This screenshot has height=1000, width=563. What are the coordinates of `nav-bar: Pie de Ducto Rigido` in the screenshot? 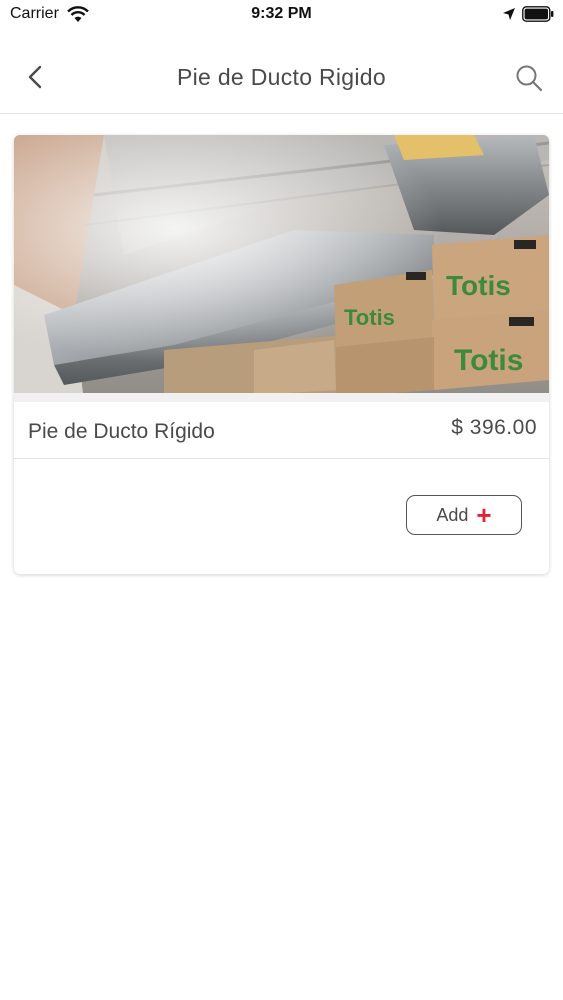 It's located at (281, 77).